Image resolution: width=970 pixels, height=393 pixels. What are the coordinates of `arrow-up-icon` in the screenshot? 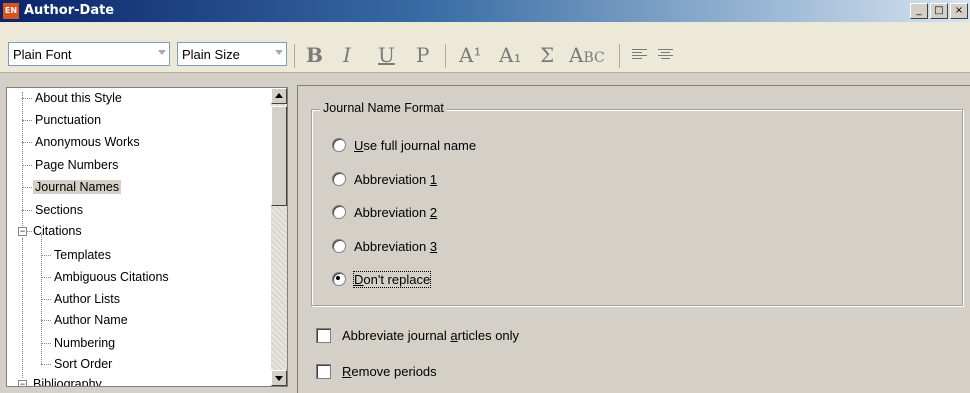 It's located at (279, 95).